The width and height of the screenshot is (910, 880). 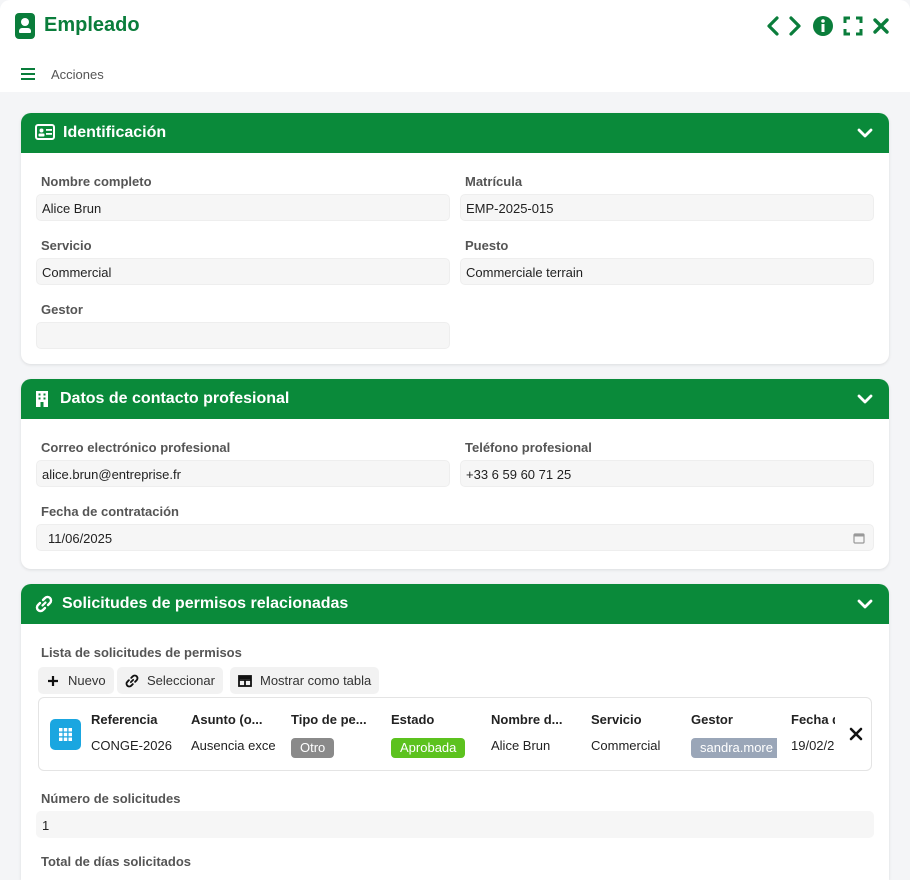 I want to click on hire-date-label: Fecha de contratación, so click(x=110, y=511).